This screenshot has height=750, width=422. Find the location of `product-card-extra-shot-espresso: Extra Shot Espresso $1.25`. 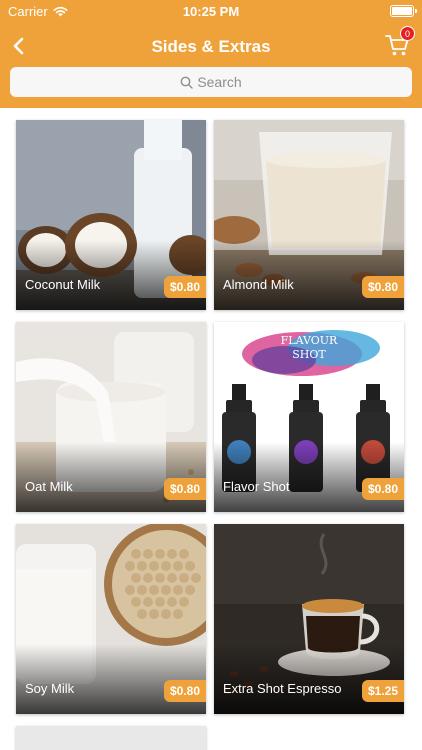

product-card-extra-shot-espresso: Extra Shot Espresso $1.25 is located at coordinates (309, 619).